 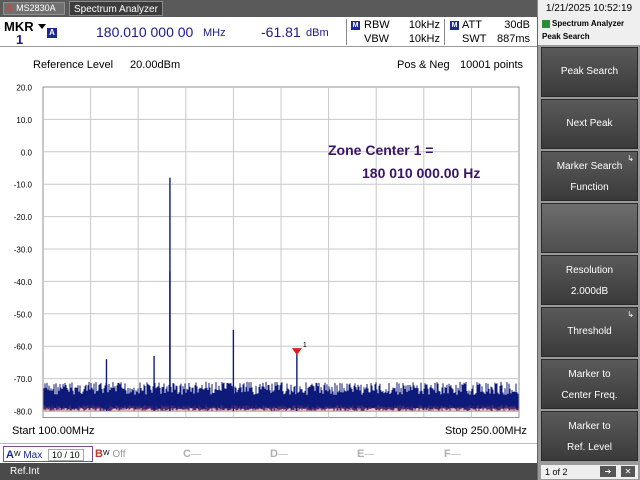 What do you see at coordinates (281, 32) in the screenshot?
I see `marker-level: -61.81` at bounding box center [281, 32].